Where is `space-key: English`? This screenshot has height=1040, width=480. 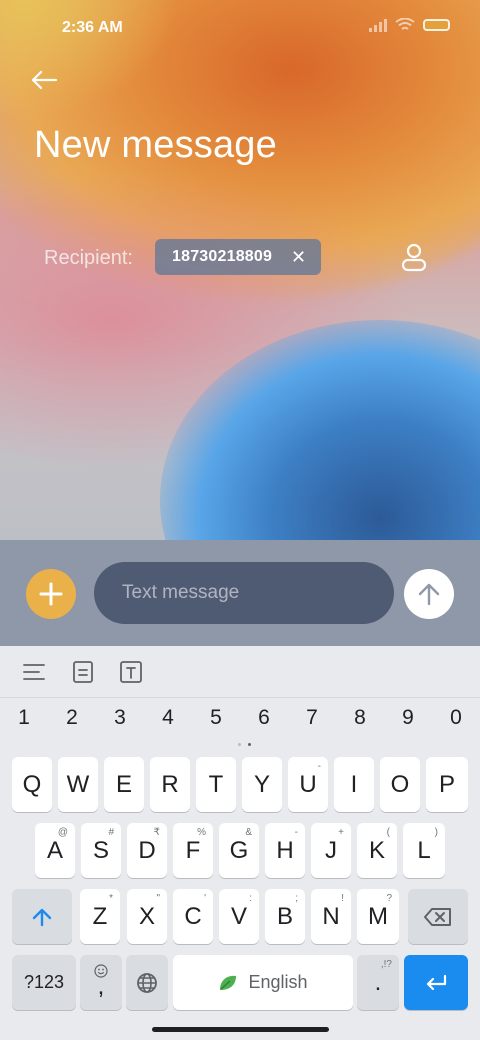
space-key: English is located at coordinates (263, 982).